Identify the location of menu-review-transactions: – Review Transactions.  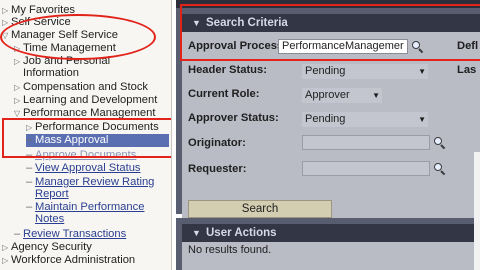
(70, 234).